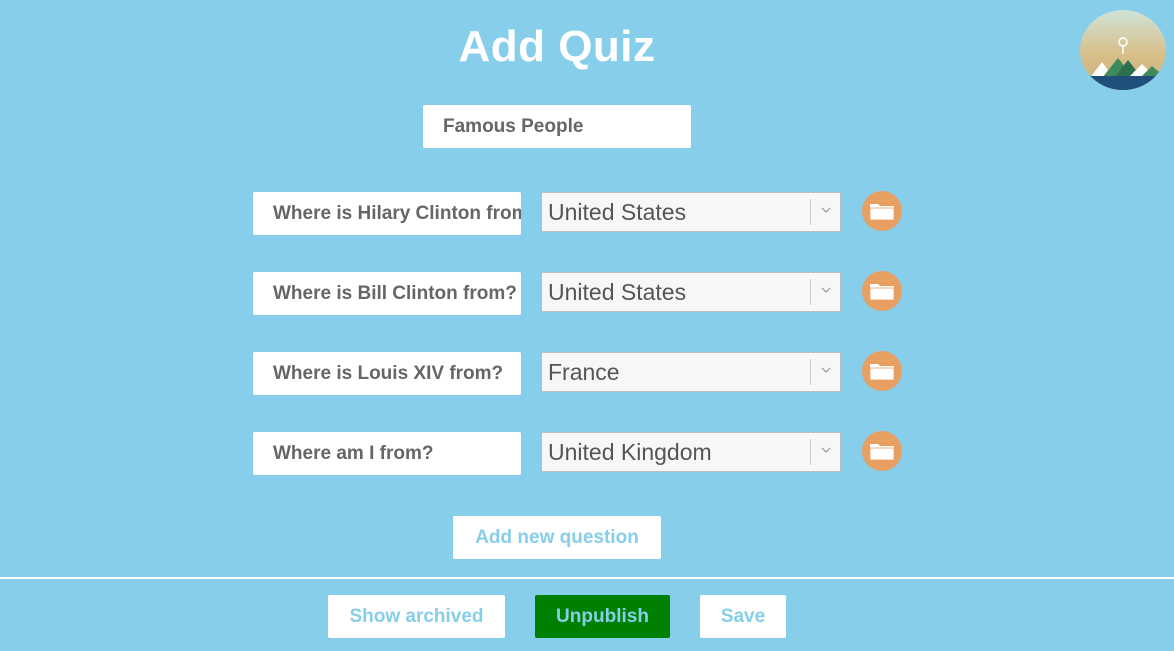  I want to click on answer-select-value: United Kingdom, so click(630, 452).